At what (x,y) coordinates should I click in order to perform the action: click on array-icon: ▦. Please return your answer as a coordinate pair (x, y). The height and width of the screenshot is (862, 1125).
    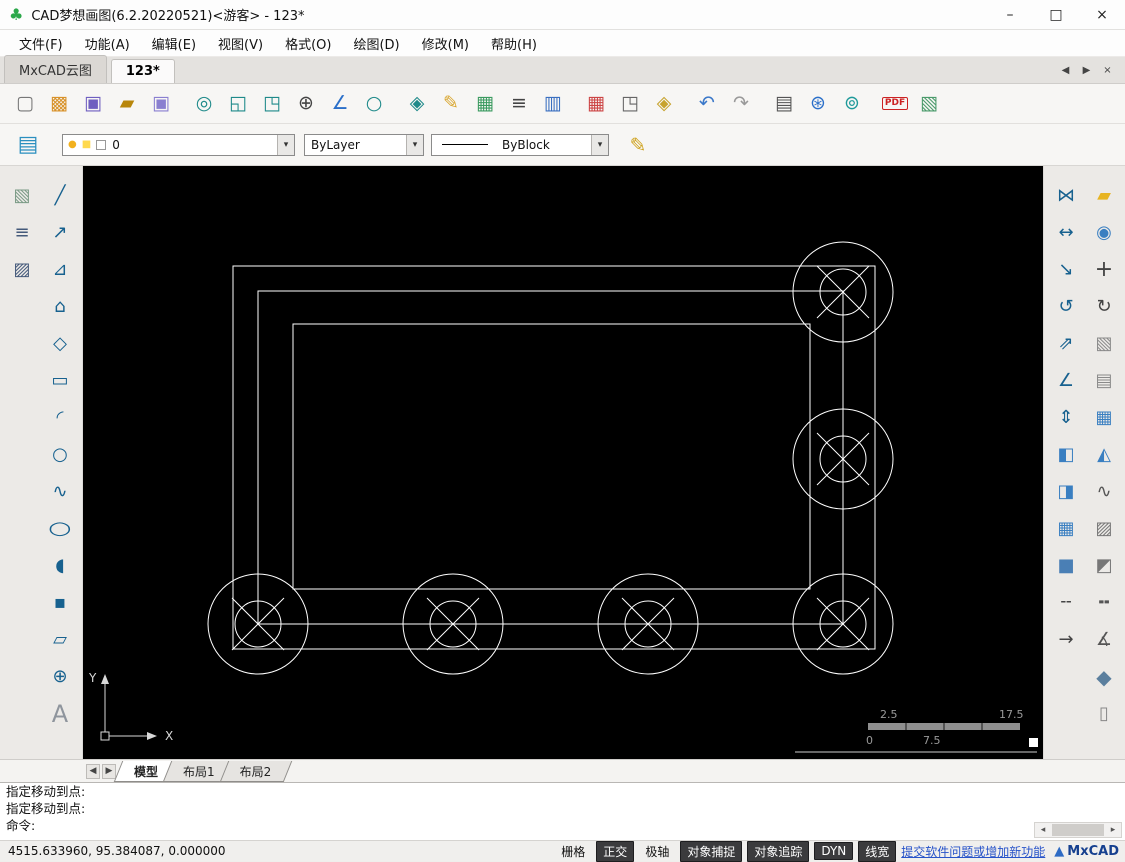
    Looking at the image, I should click on (1104, 418).